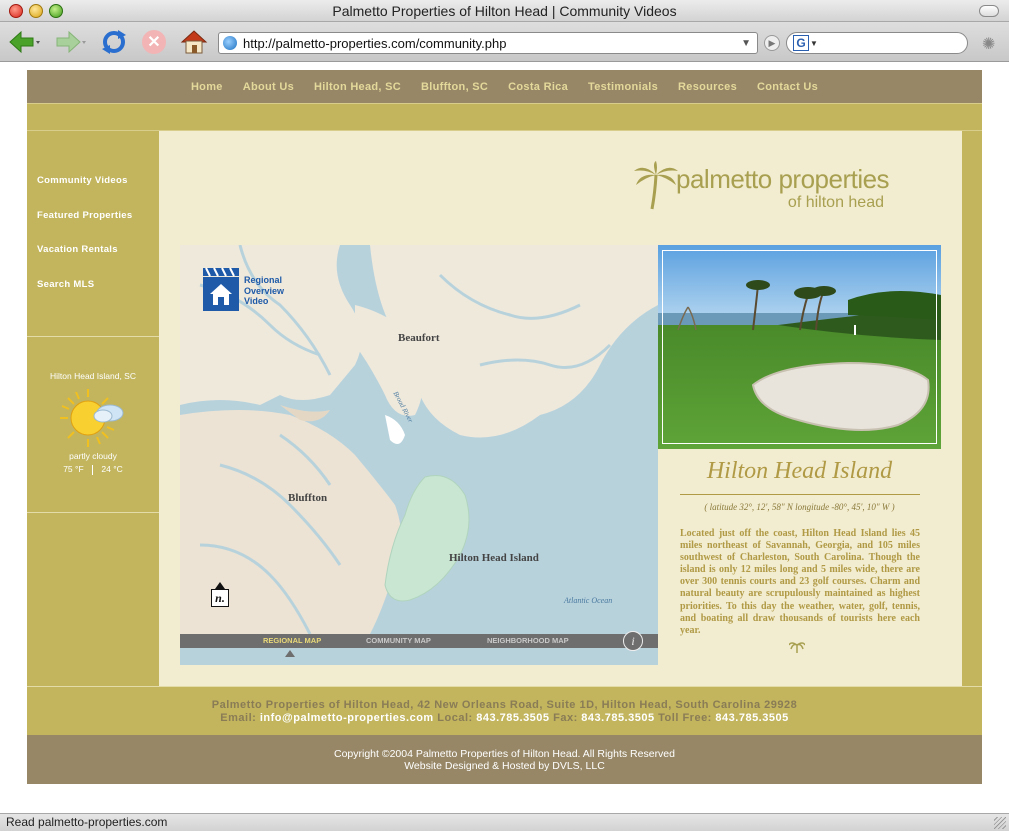  I want to click on stop-button: ✕, so click(154, 42).